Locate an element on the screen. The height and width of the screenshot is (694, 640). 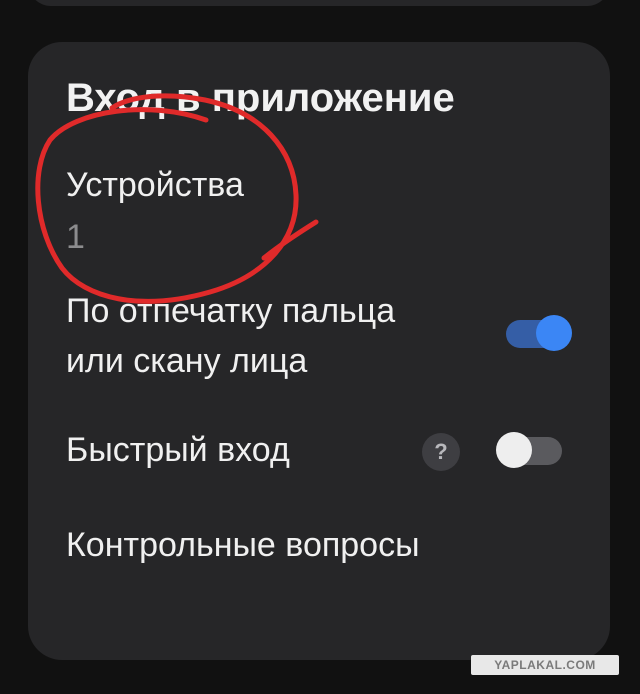
quick-login-label: Быстрый вход is located at coordinates (178, 450).